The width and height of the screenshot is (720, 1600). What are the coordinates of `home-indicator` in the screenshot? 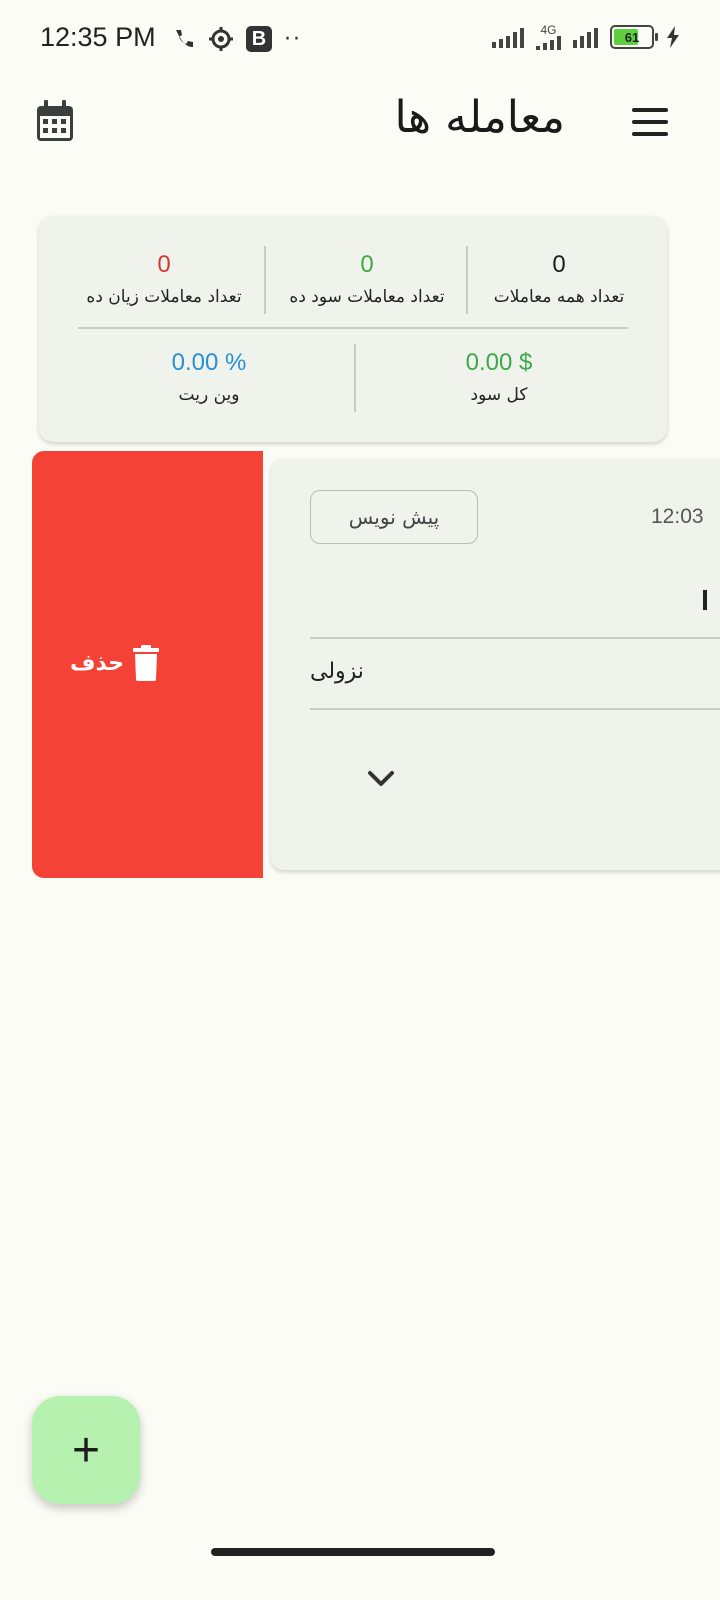 It's located at (353, 1552).